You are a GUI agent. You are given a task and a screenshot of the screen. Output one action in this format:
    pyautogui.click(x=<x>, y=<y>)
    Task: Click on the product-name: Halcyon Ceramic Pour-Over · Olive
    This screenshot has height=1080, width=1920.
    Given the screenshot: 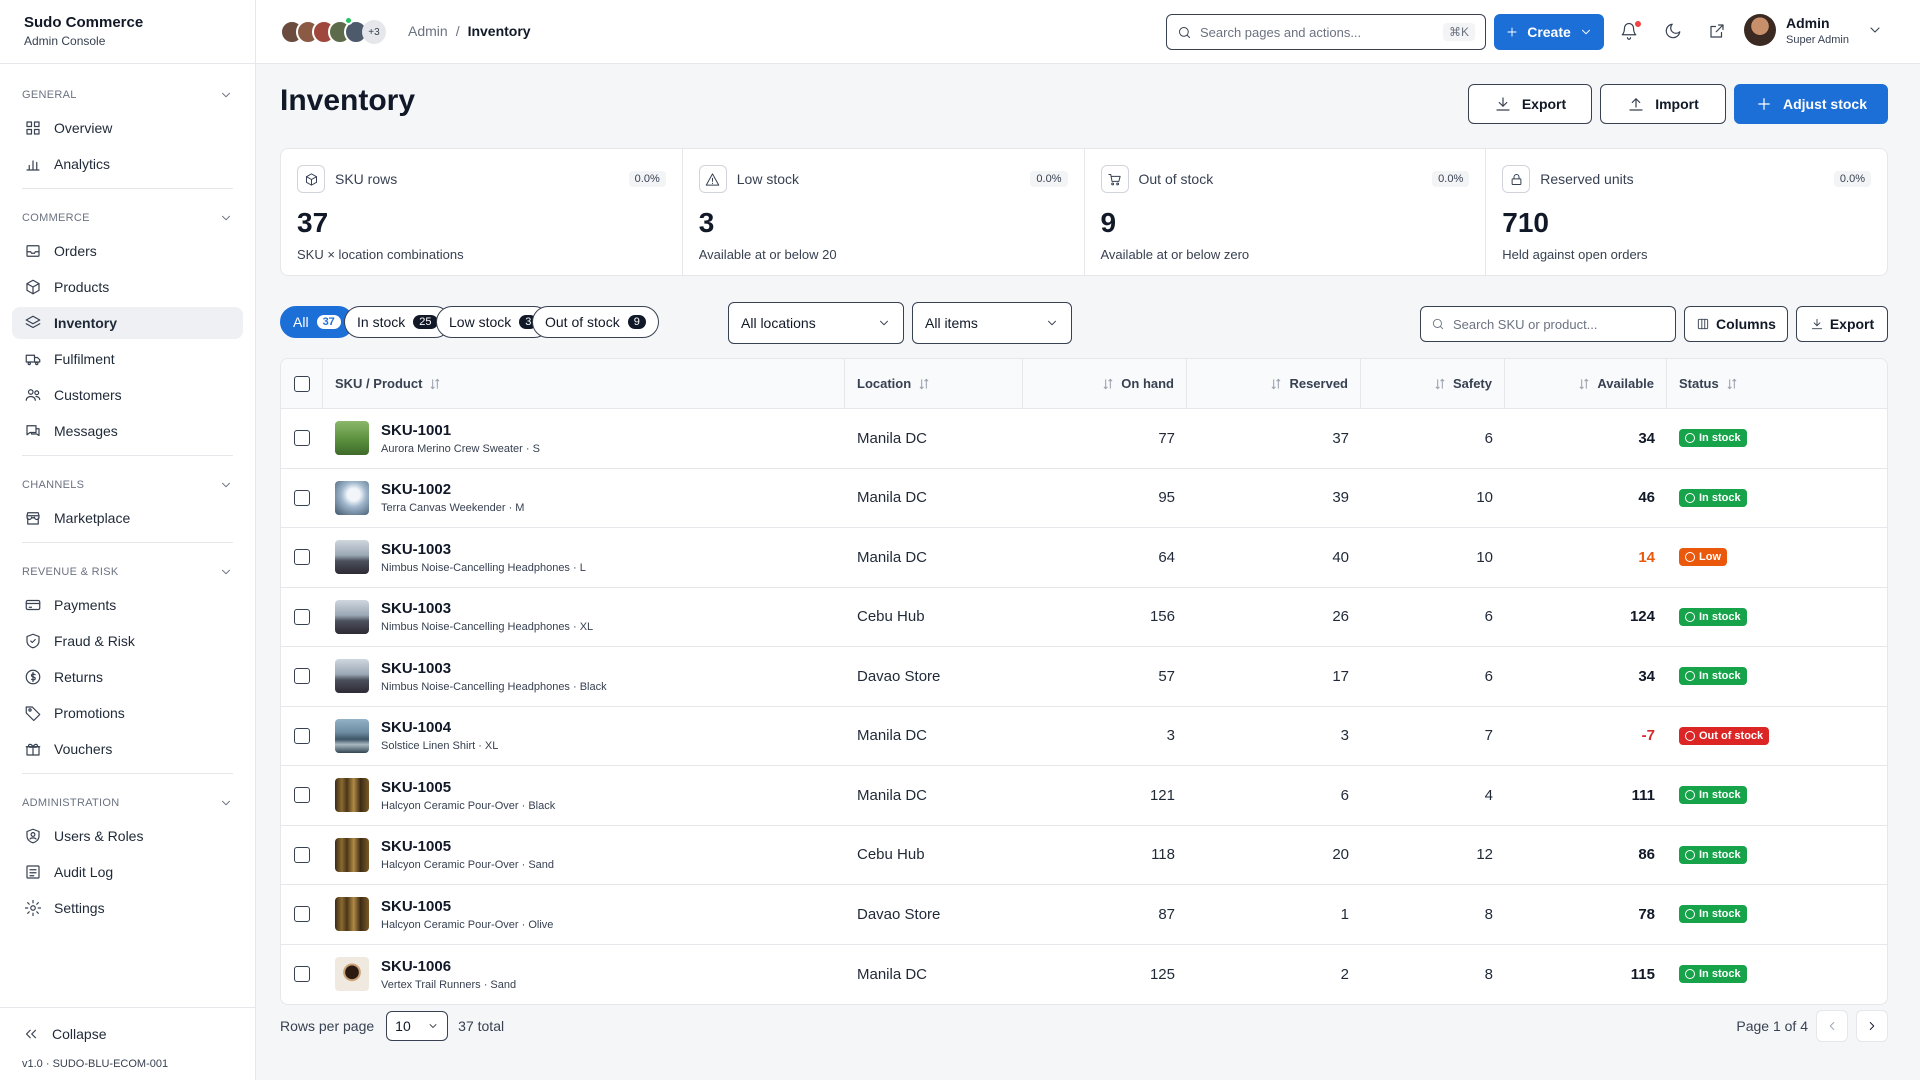 What is the action you would take?
    pyautogui.click(x=467, y=924)
    